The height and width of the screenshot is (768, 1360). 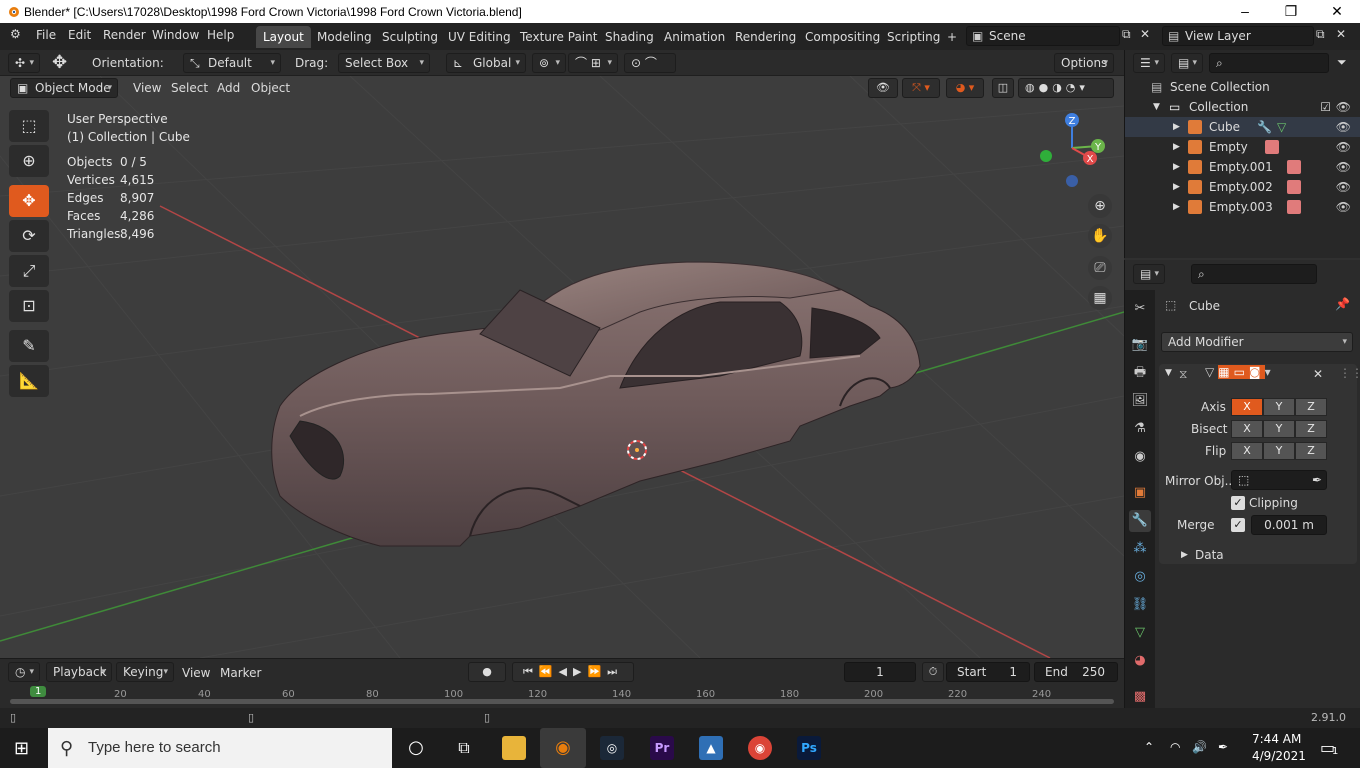 What do you see at coordinates (1140, 345) in the screenshot?
I see `render-tab-icon: 📷` at bounding box center [1140, 345].